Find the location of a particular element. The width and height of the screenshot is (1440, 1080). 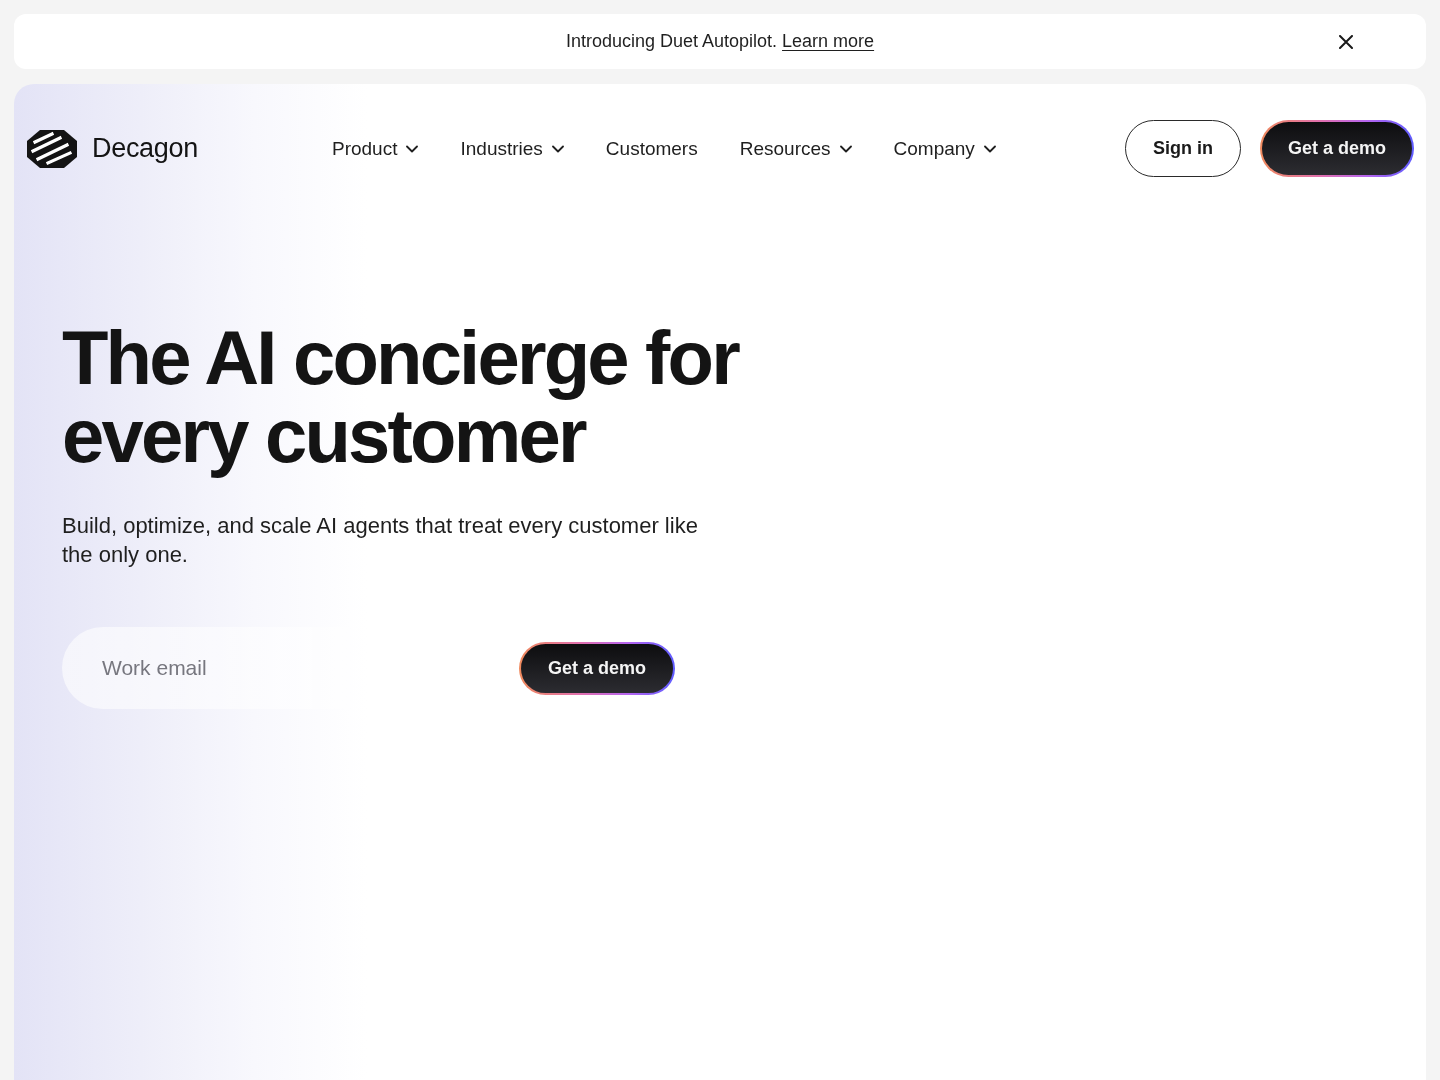

close-icon is located at coordinates (1346, 41).